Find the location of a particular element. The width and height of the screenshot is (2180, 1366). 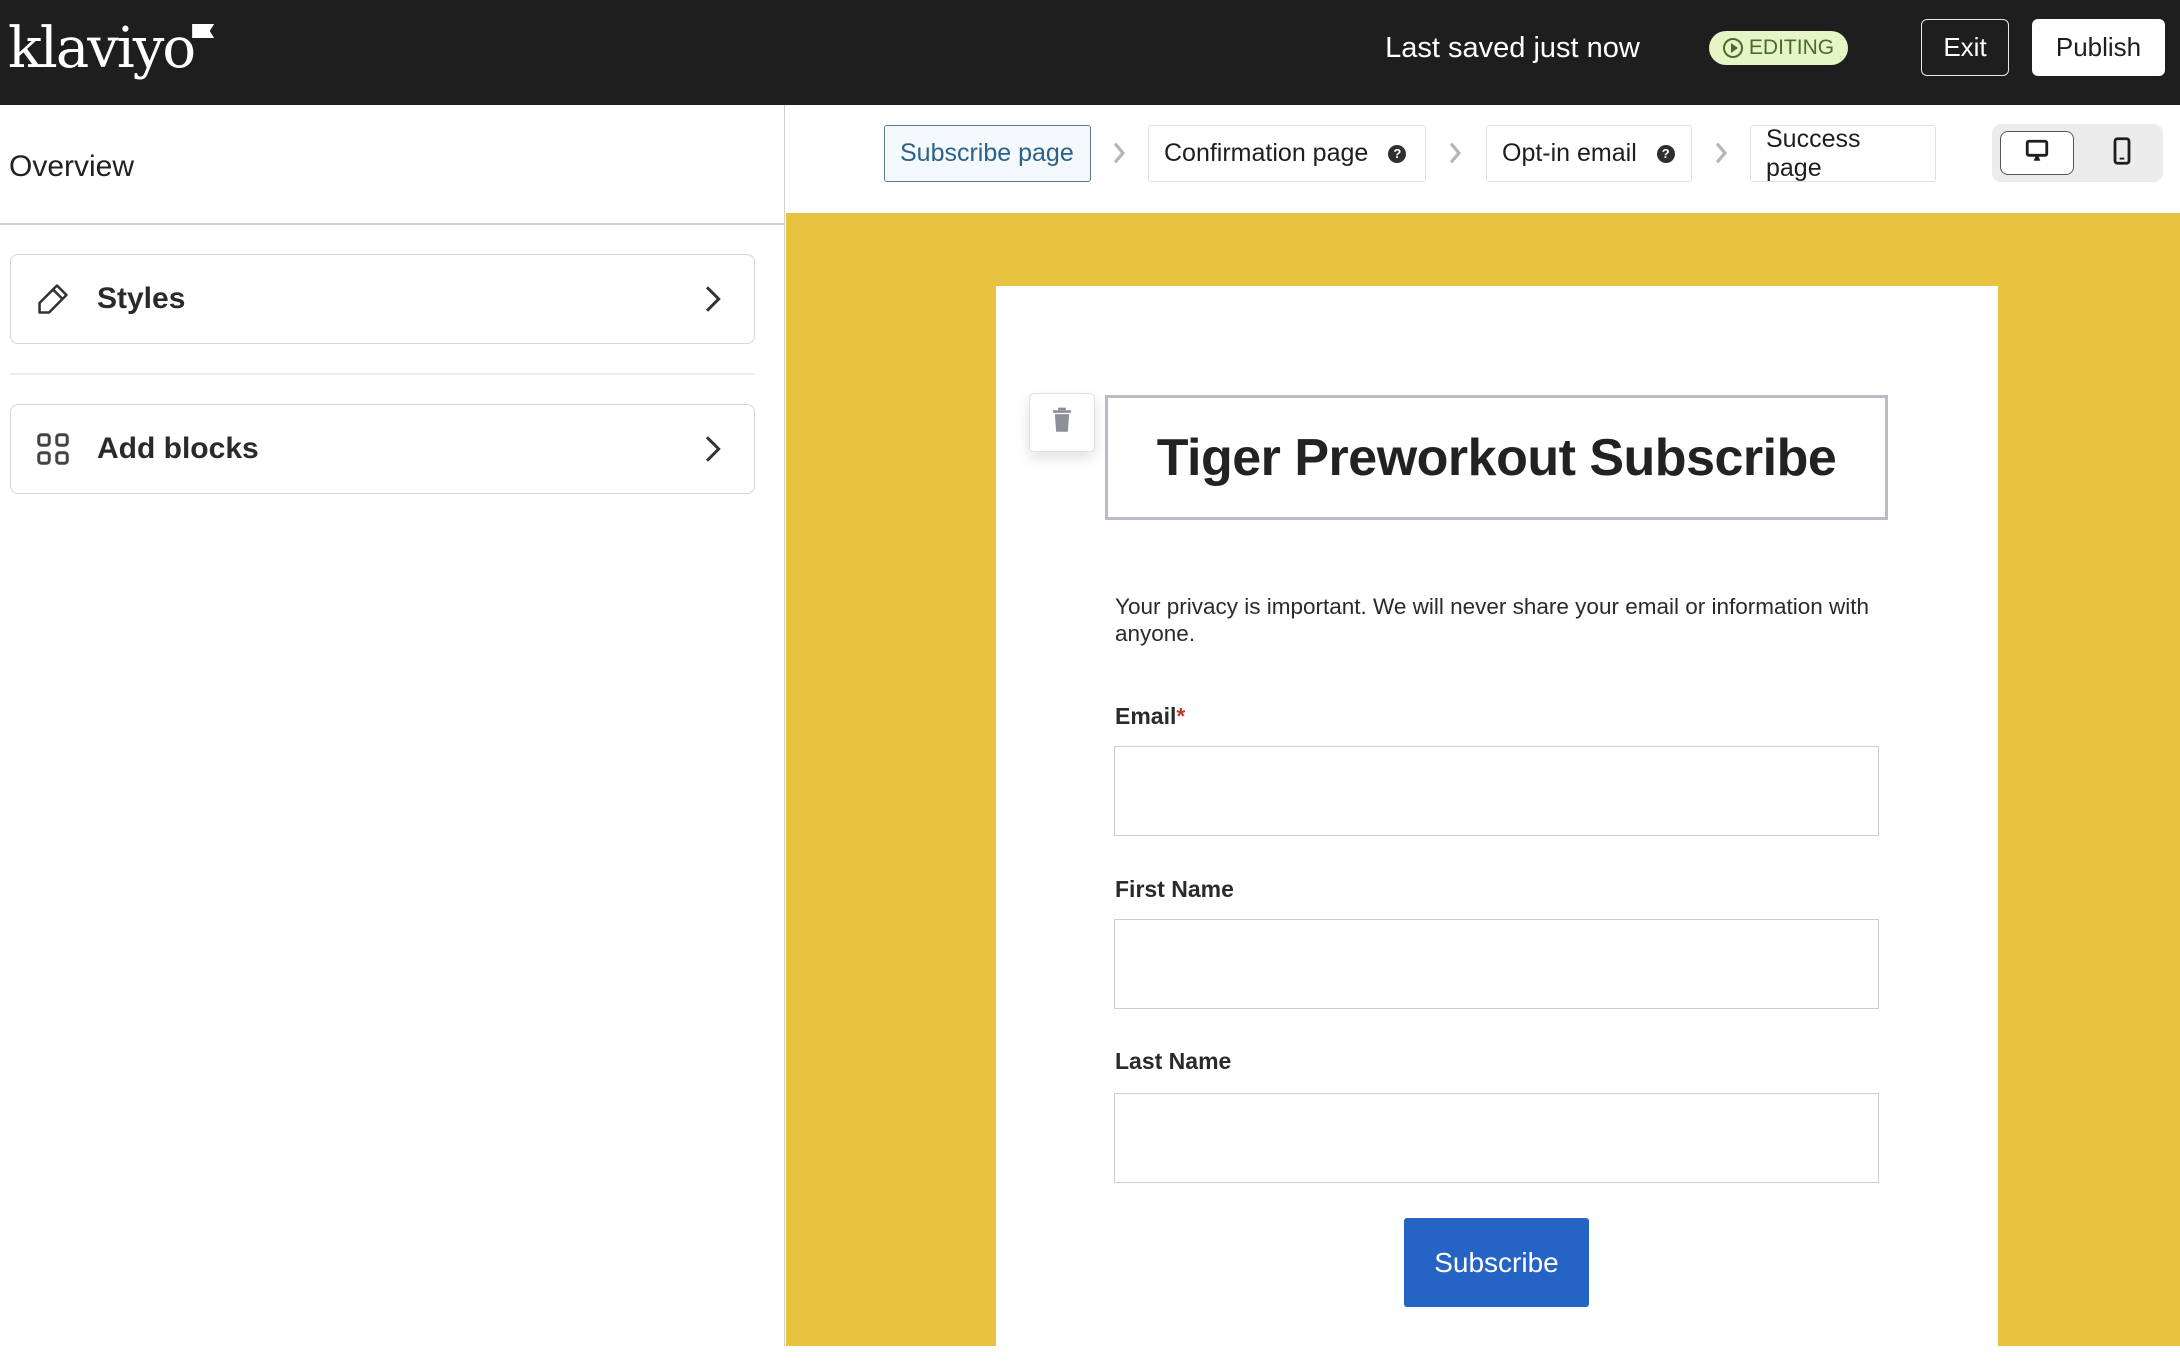

sidebar-separator is located at coordinates (382, 374).